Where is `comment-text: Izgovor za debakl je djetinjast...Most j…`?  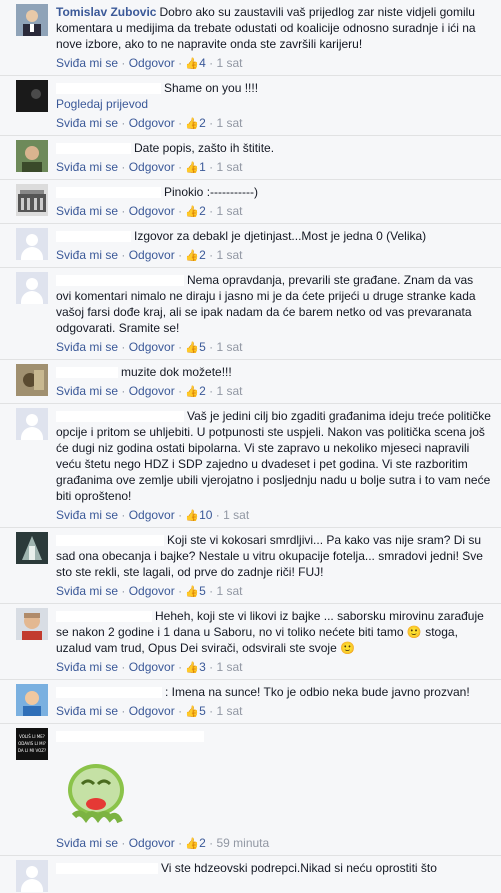
comment-text: Izgovor za debakl je djetinjast...Most j… is located at coordinates (280, 236).